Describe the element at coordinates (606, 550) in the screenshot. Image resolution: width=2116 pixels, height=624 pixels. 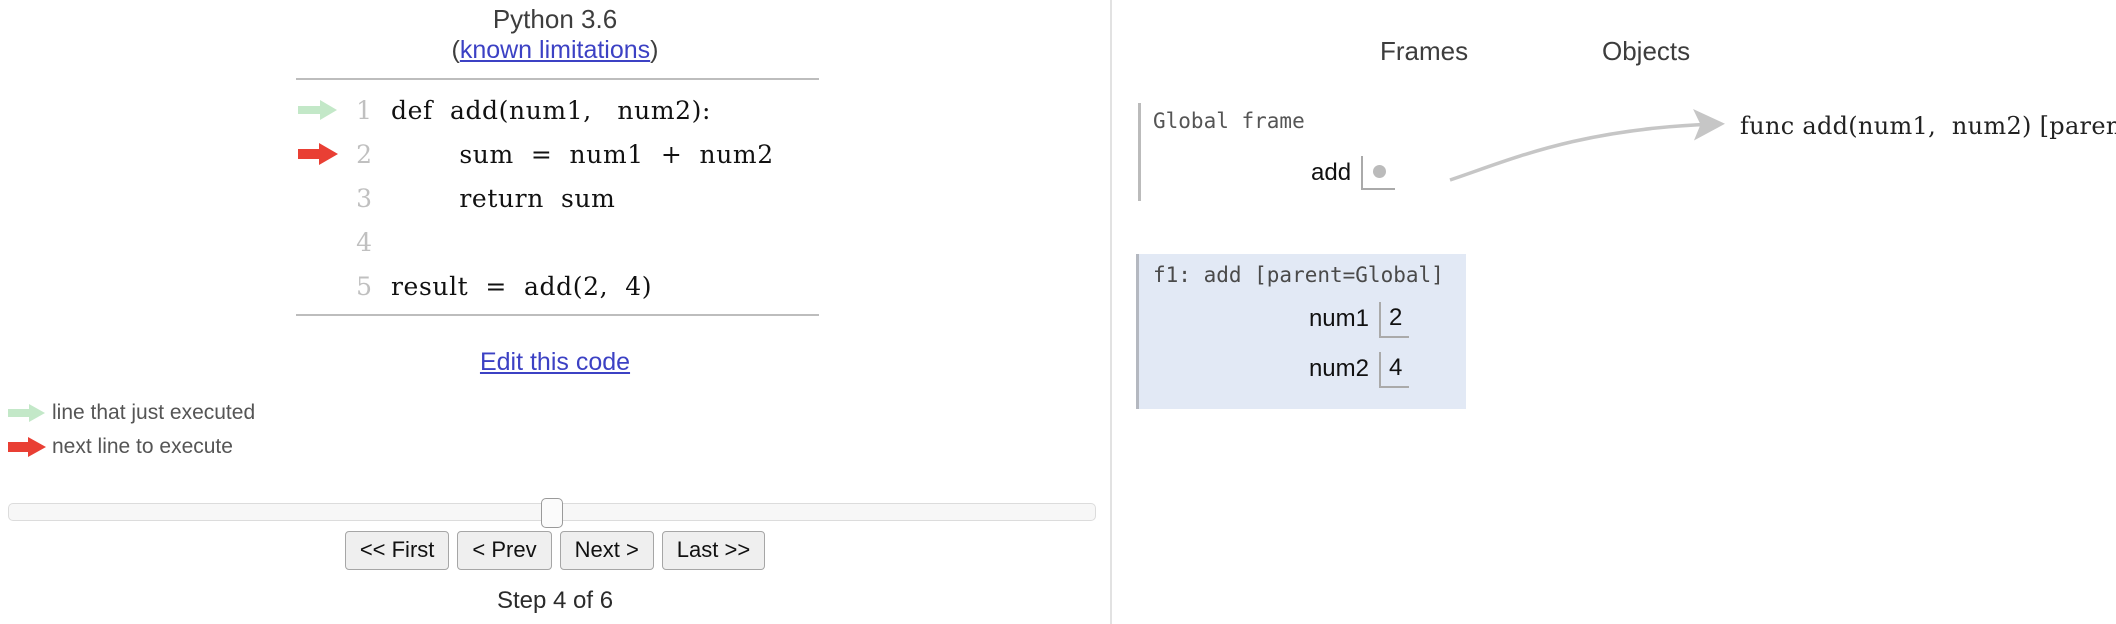
I see `next-button: Next >` at that location.